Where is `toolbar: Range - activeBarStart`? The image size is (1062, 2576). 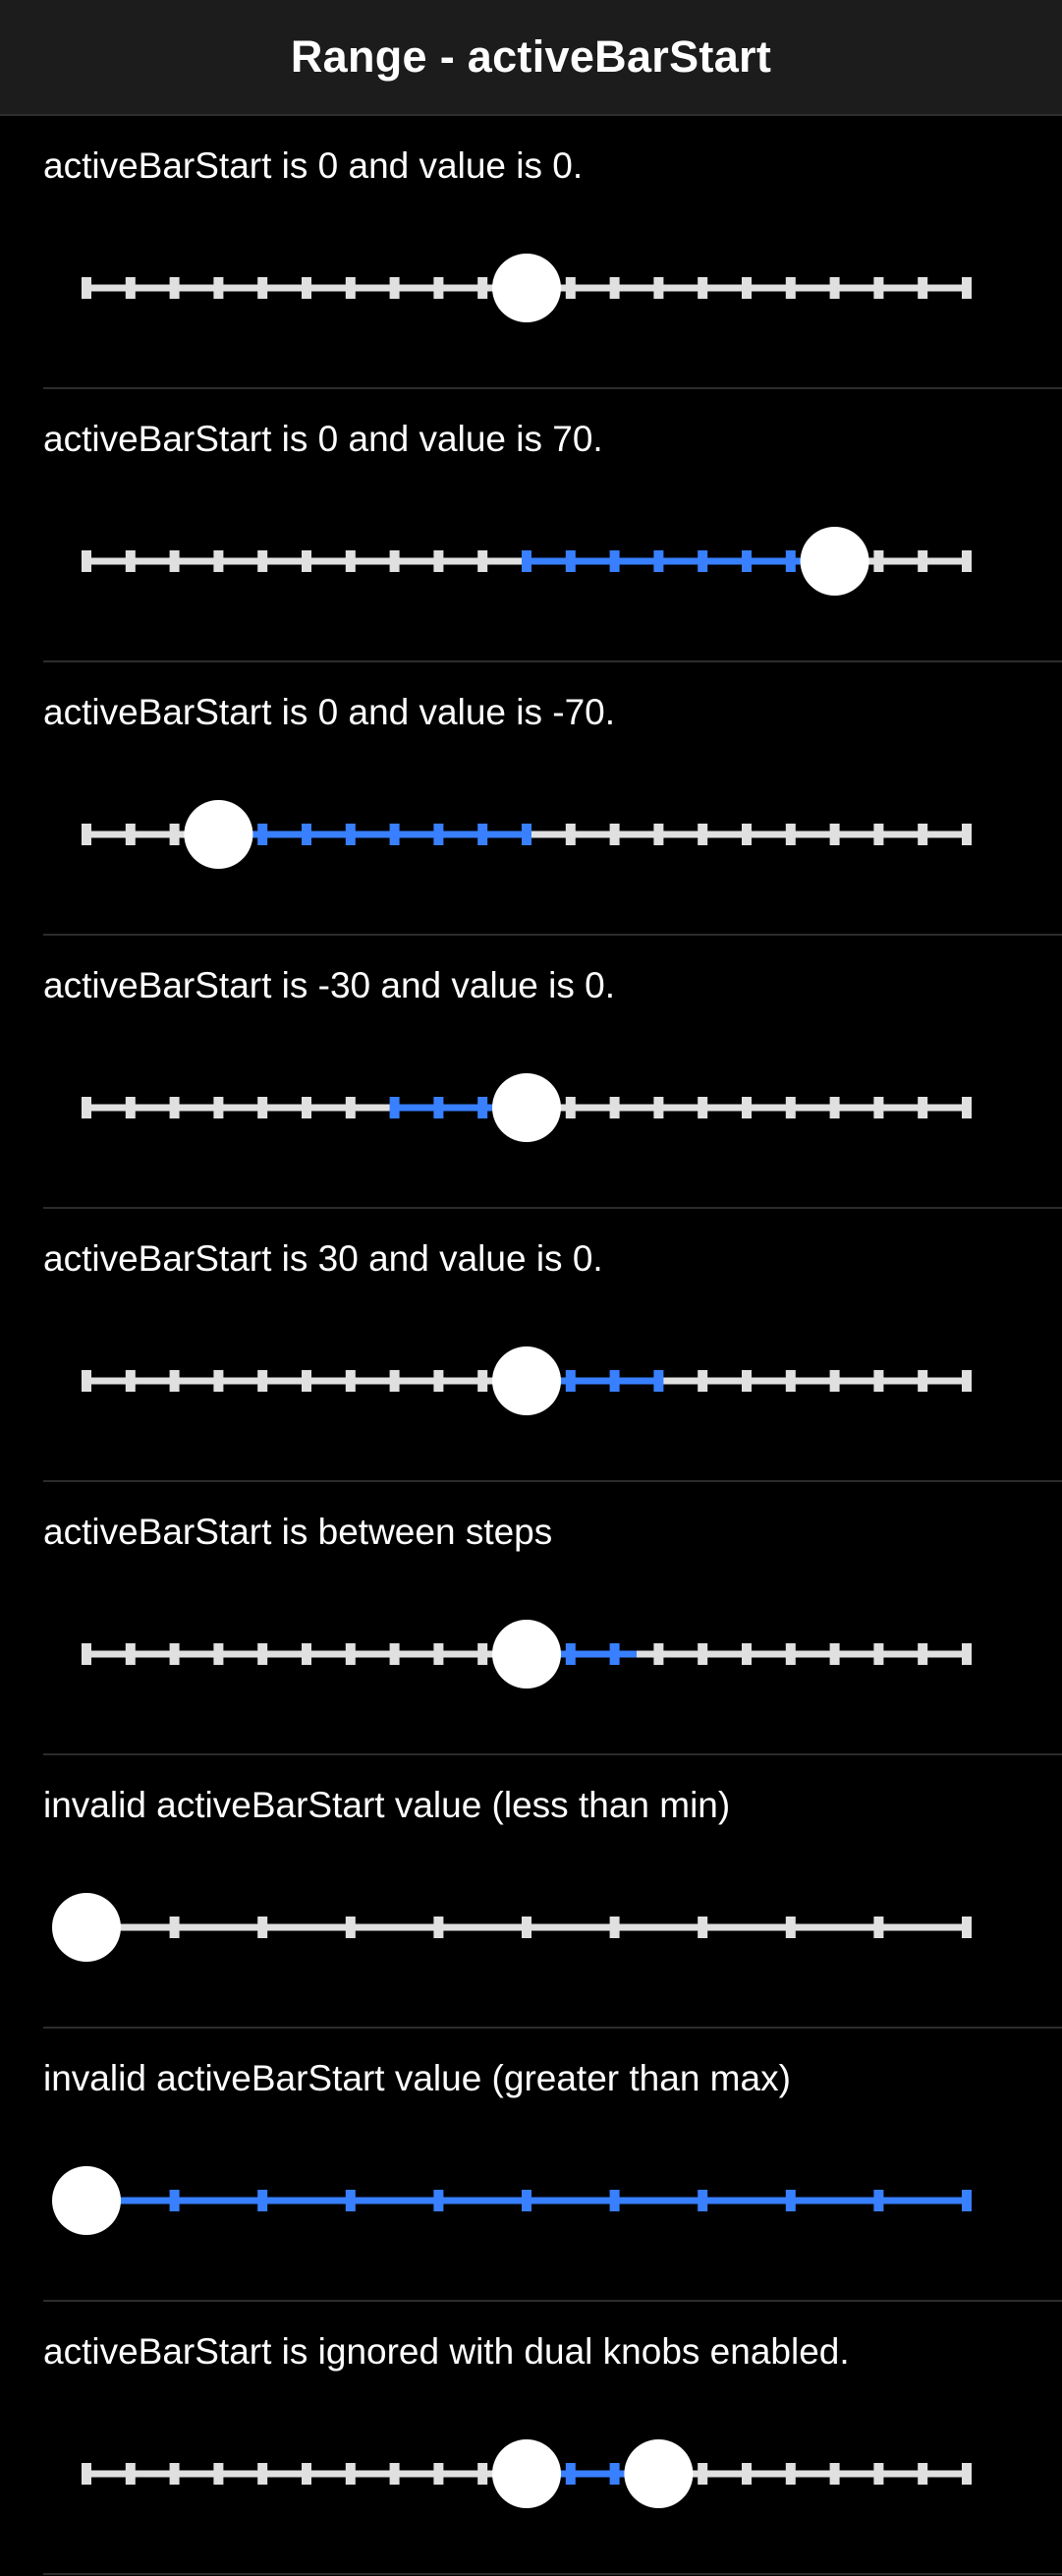
toolbar: Range - activeBarStart is located at coordinates (531, 58).